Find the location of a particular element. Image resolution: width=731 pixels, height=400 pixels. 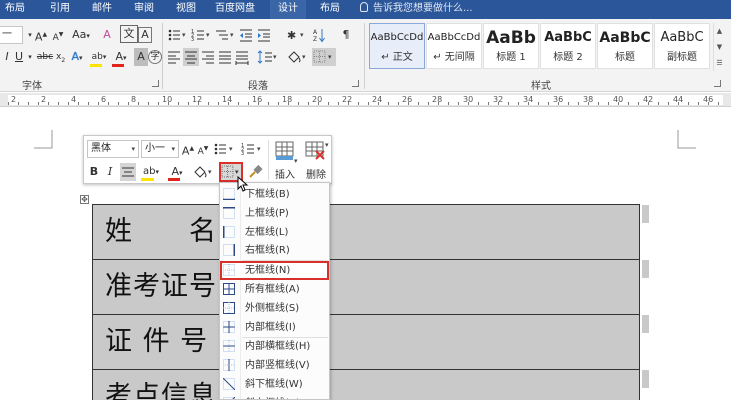

mini-font-size-value: 小一 is located at coordinates (155, 148).